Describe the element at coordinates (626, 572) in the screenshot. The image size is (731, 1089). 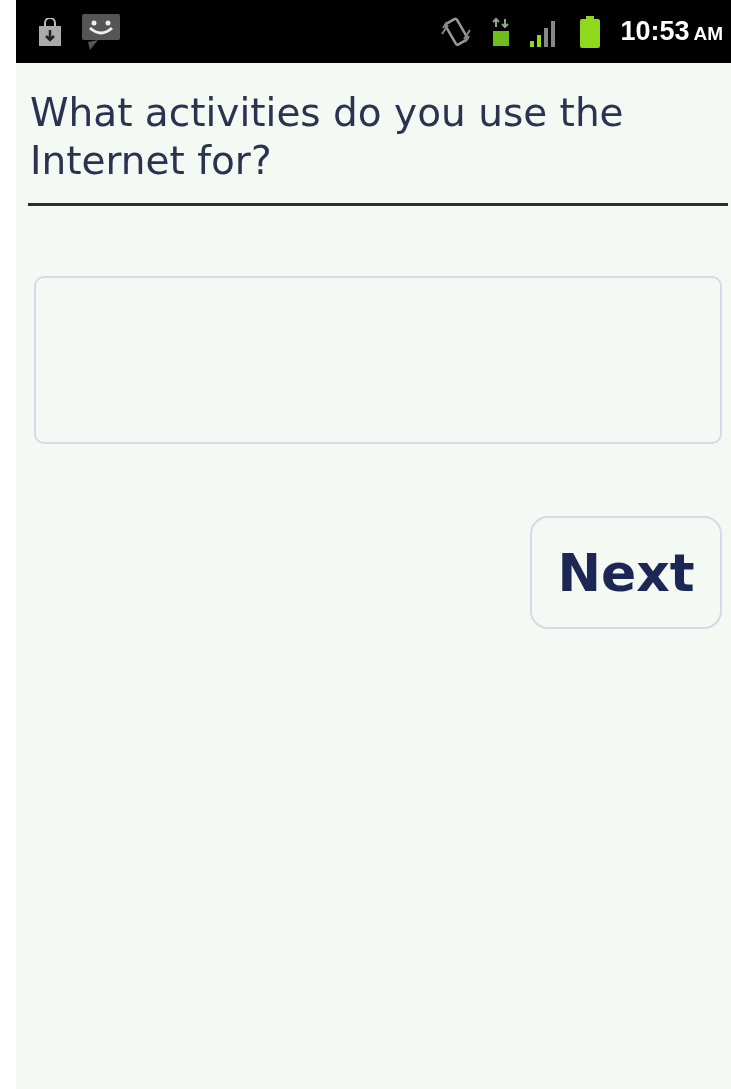
I see `next-button: Next` at that location.